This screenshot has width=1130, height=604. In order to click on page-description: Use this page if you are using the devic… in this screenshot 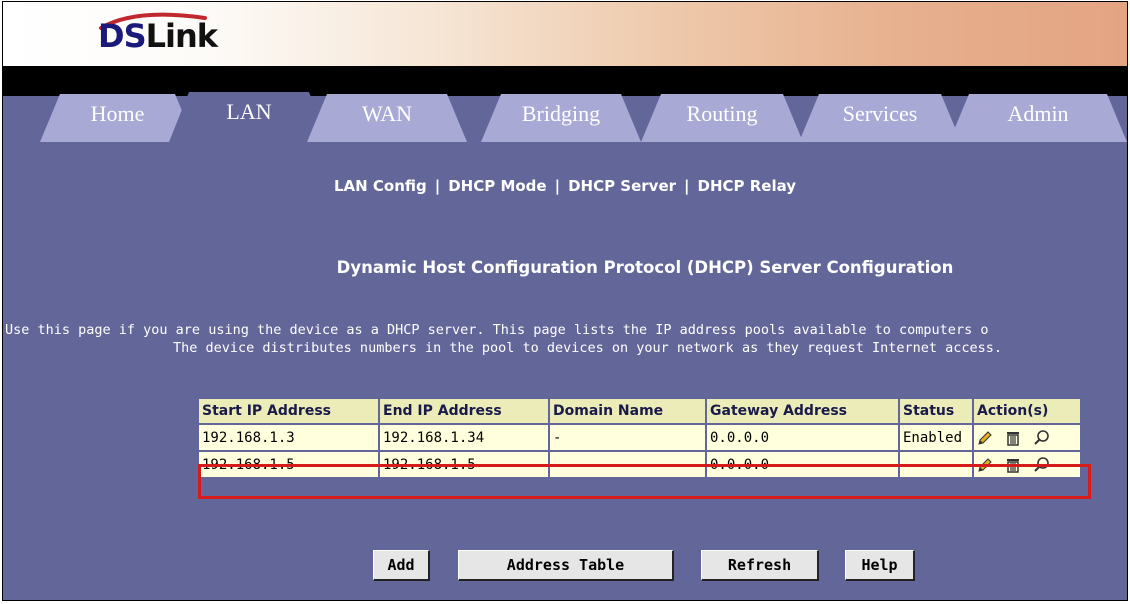, I will do `click(566, 339)`.